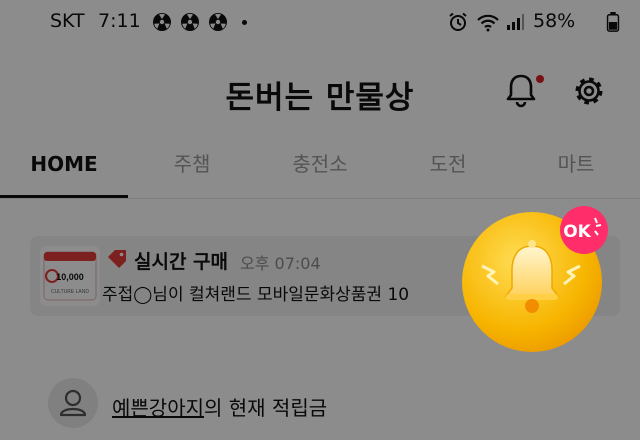  What do you see at coordinates (534, 280) in the screenshot?
I see `floating-bell-button: OK` at bounding box center [534, 280].